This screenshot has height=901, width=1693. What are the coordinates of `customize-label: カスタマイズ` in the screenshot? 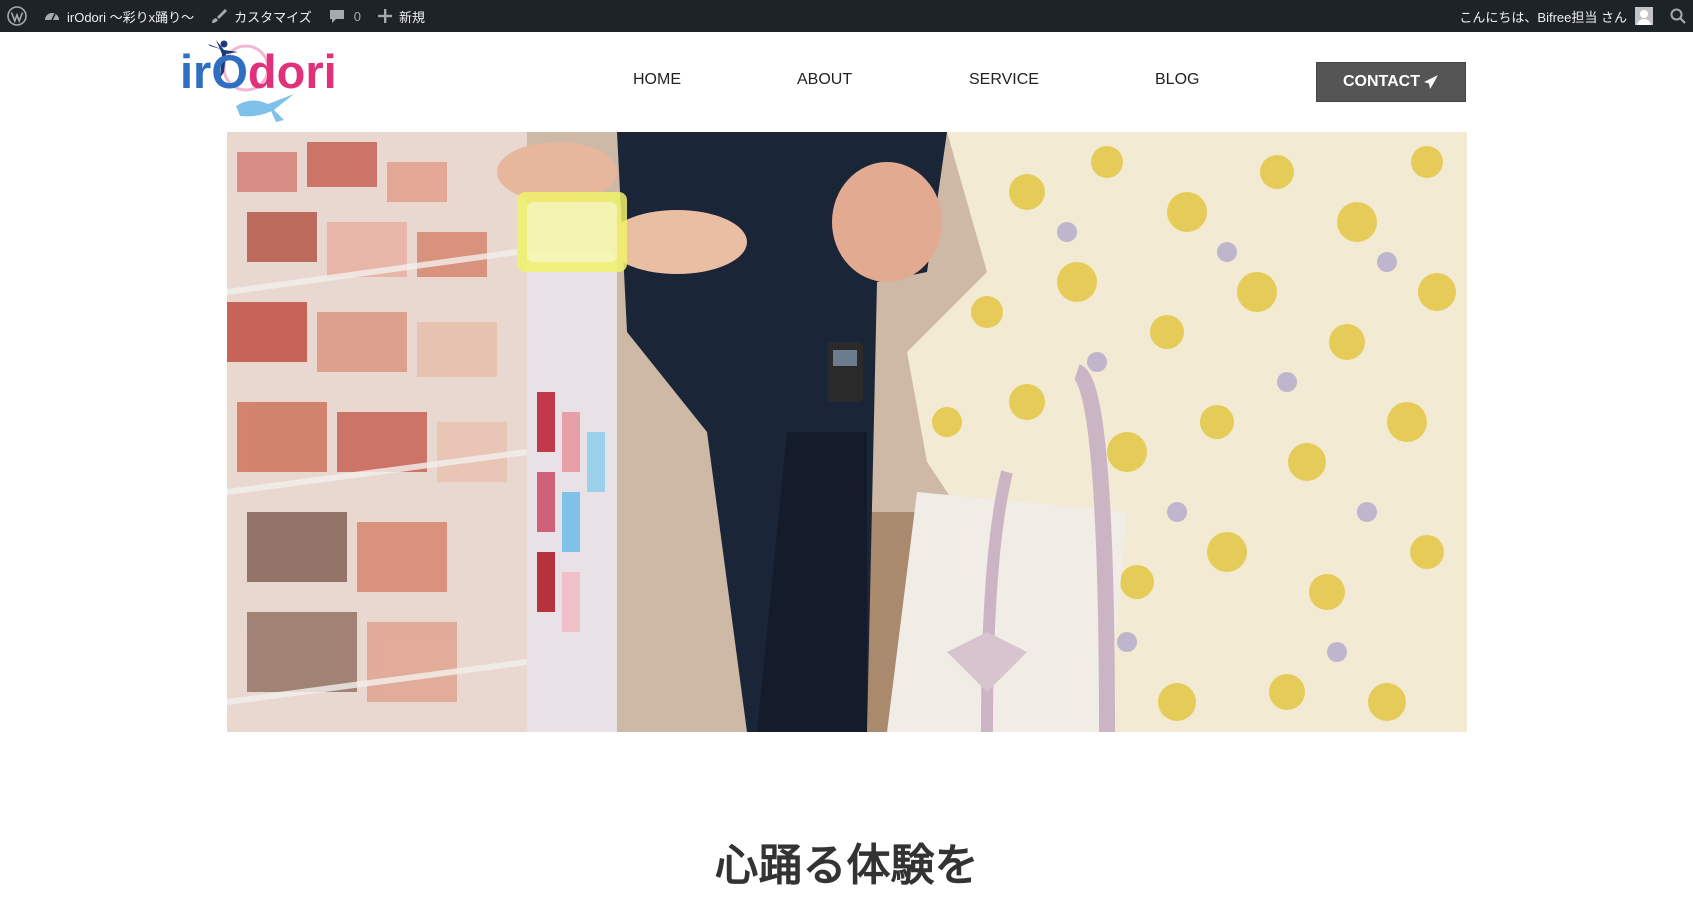 It's located at (273, 17).